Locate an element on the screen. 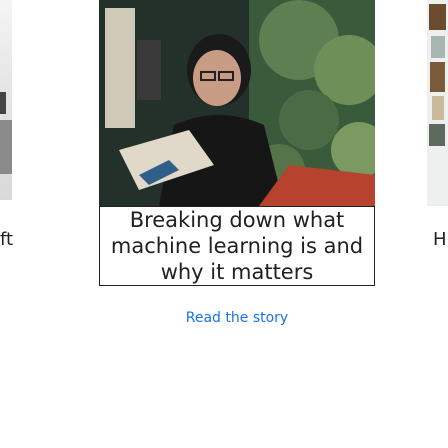  left-card-image is located at coordinates (6, 100).